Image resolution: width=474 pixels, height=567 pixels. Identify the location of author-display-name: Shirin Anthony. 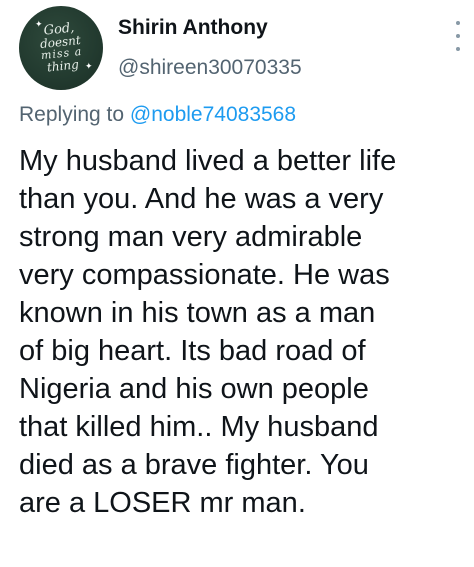
(193, 28).